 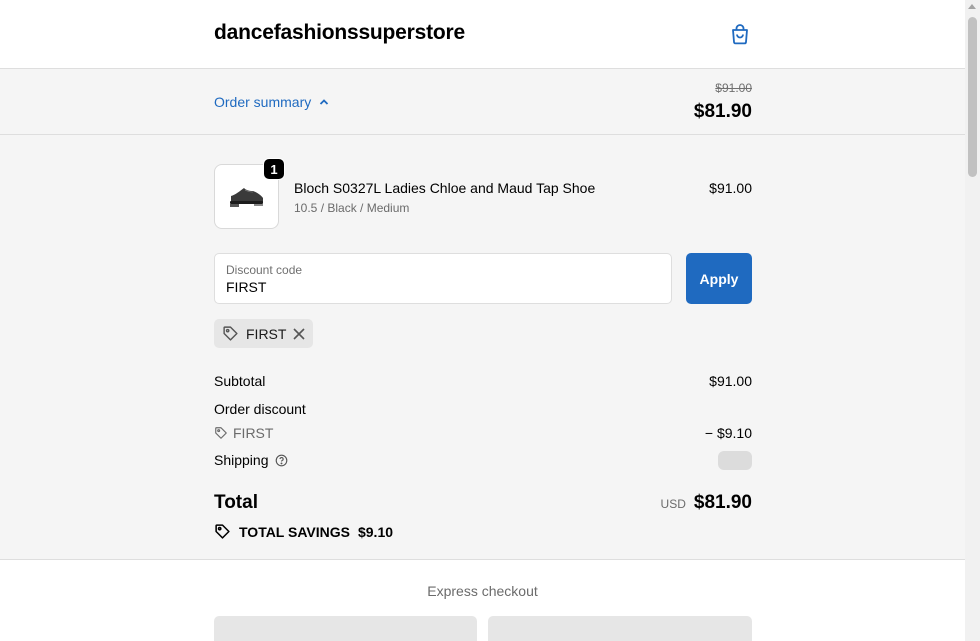 What do you see at coordinates (673, 504) in the screenshot?
I see `currency-code: USD` at bounding box center [673, 504].